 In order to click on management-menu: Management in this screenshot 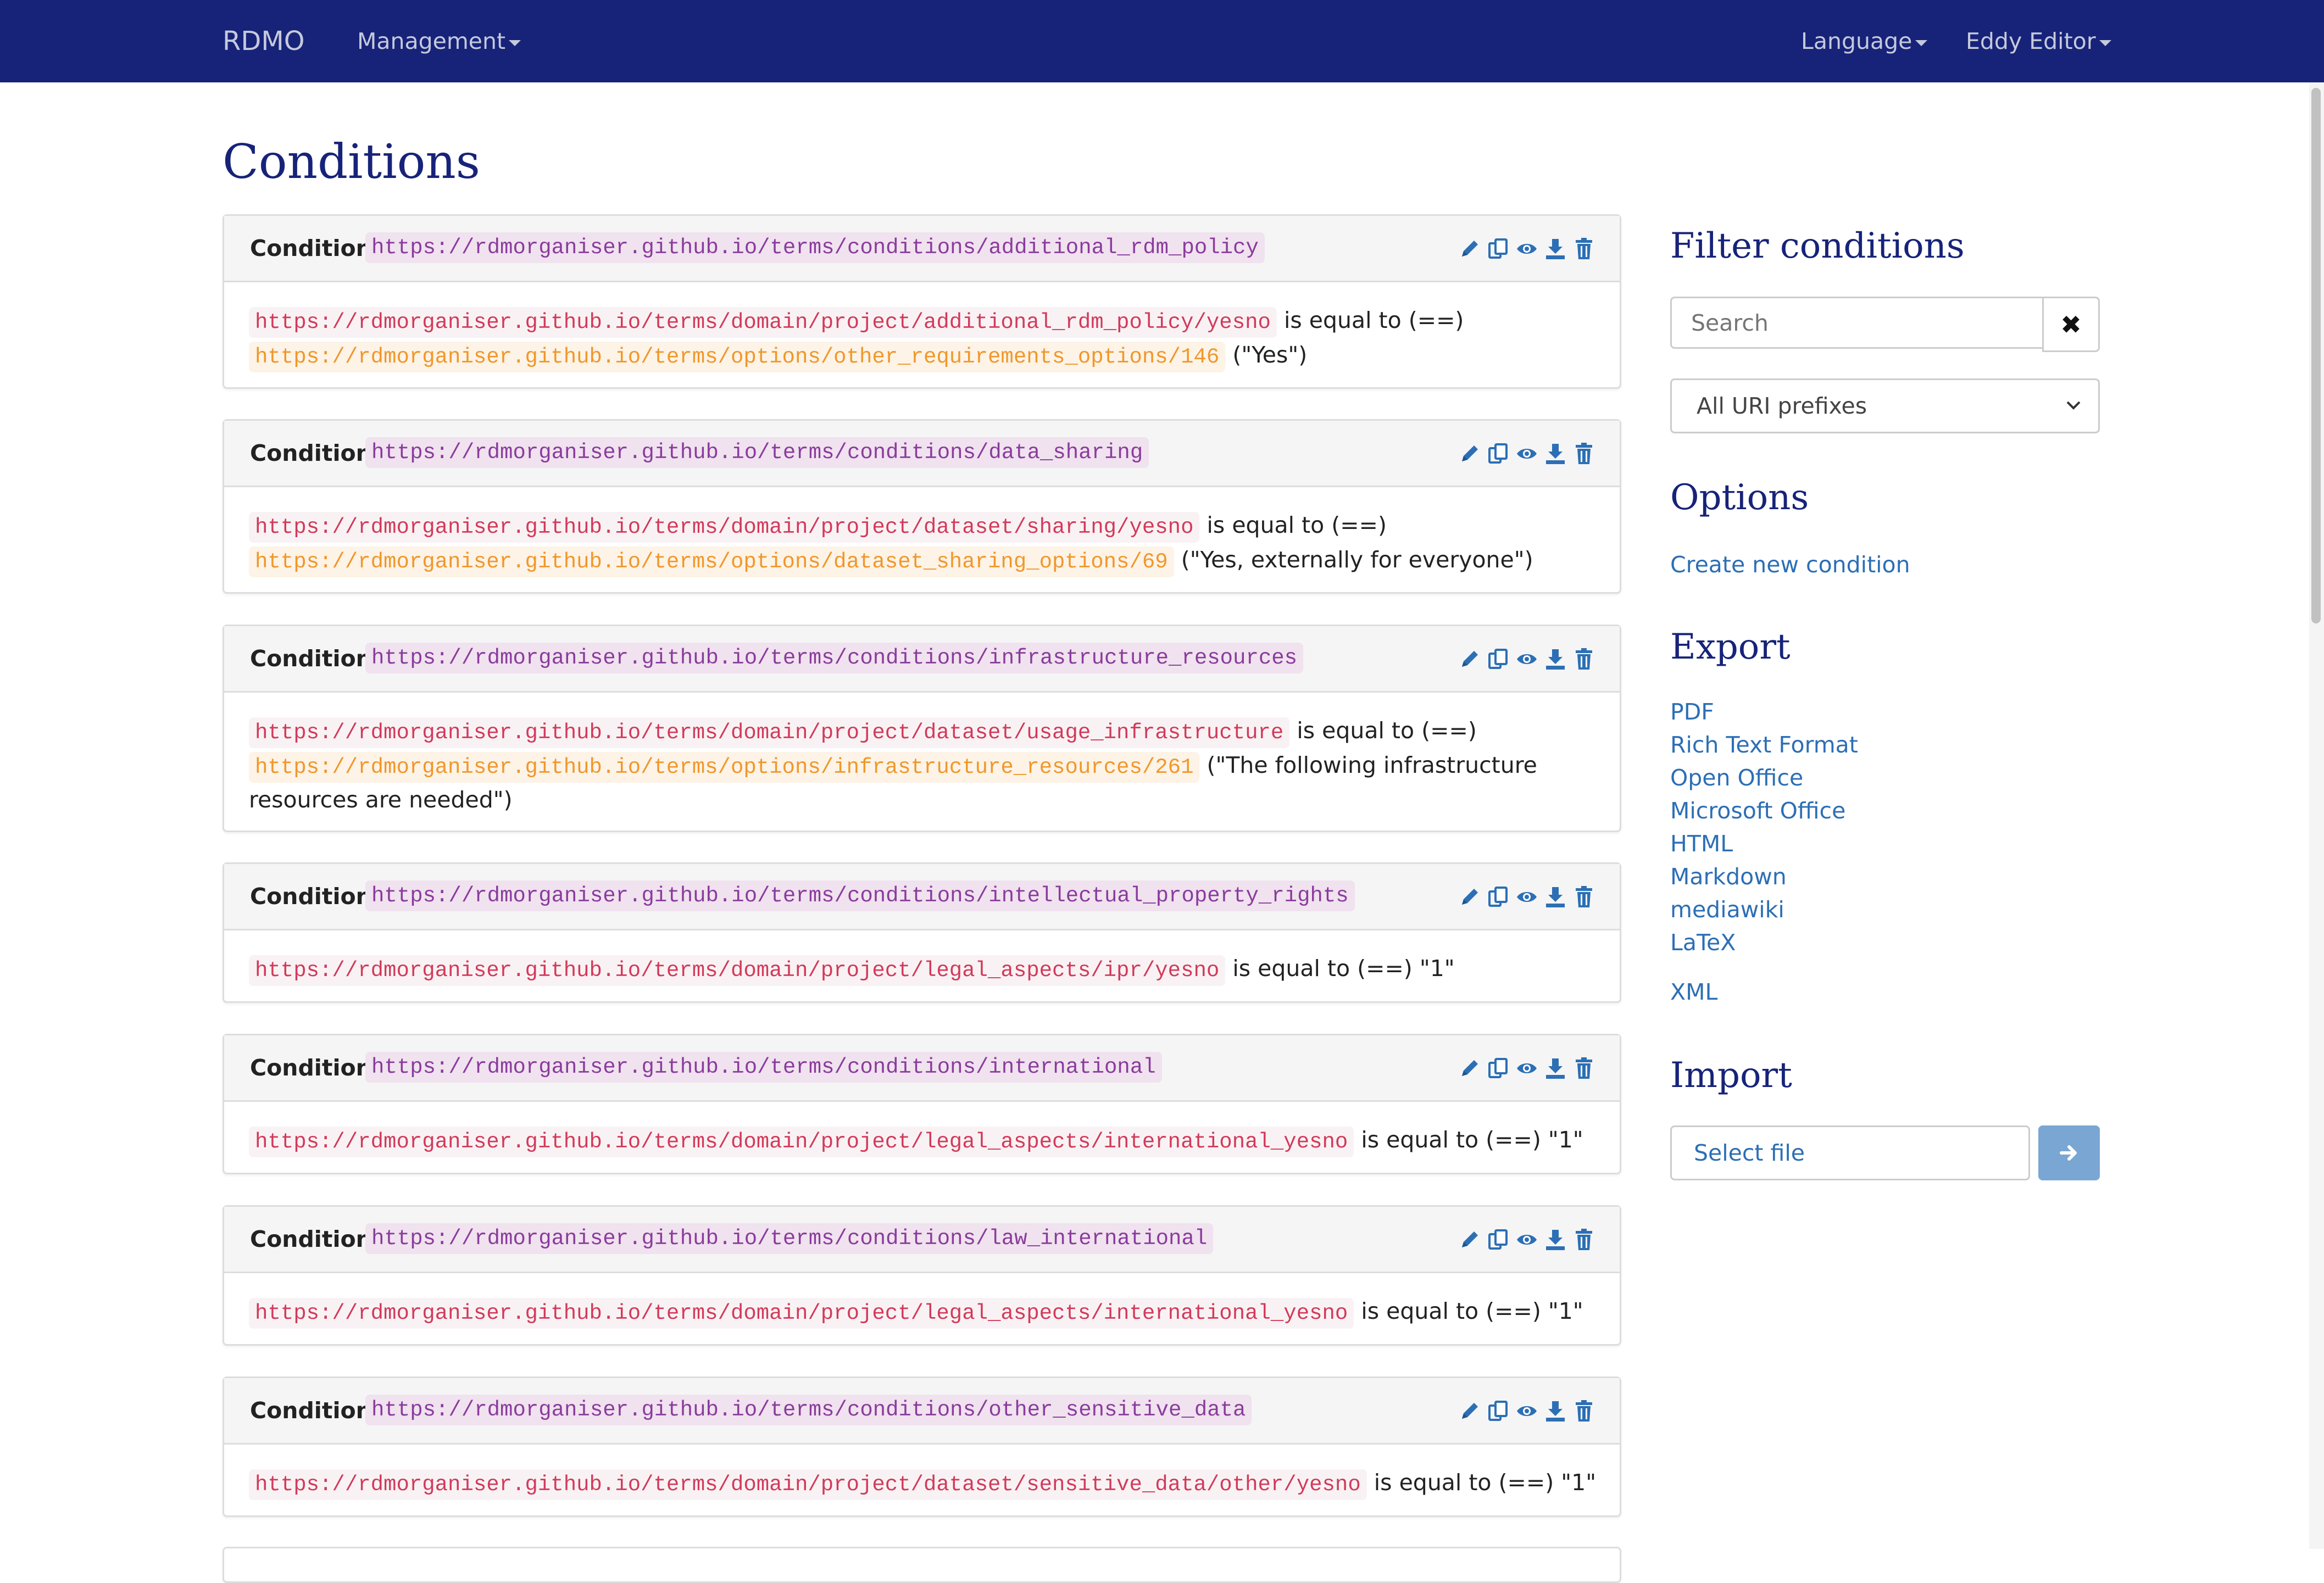, I will do `click(439, 42)`.